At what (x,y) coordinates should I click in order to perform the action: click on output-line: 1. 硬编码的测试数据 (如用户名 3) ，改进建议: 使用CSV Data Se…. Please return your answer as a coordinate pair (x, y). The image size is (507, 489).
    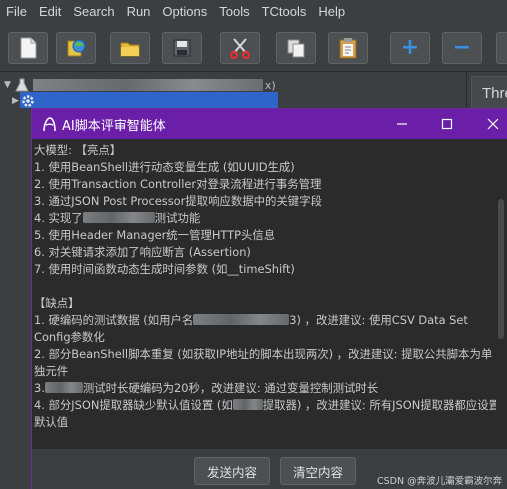
    Looking at the image, I should click on (251, 328).